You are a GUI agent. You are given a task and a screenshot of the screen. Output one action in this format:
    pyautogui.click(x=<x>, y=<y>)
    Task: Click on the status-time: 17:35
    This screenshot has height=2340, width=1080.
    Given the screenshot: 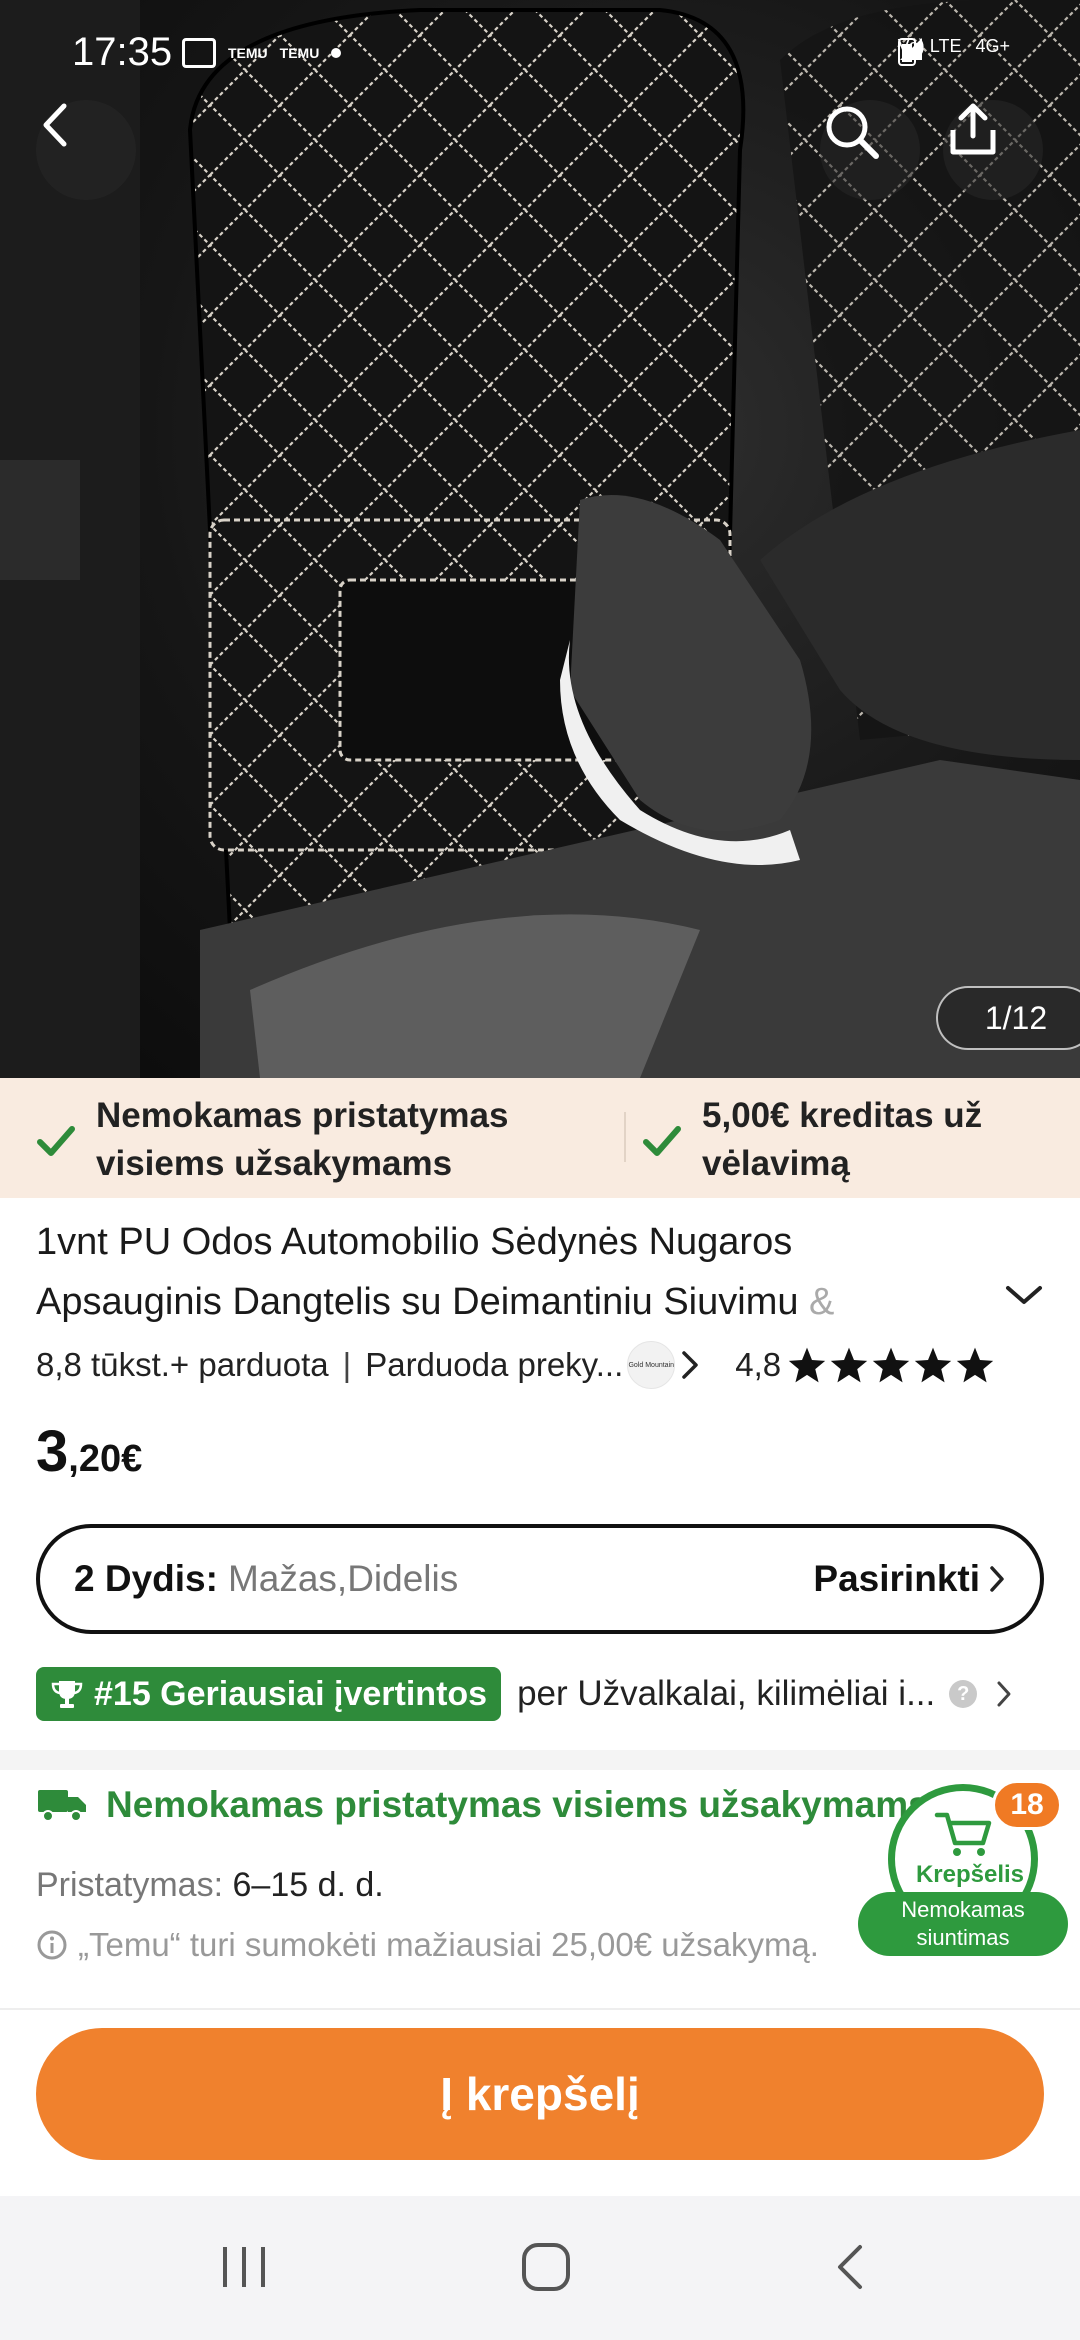 What is the action you would take?
    pyautogui.click(x=122, y=52)
    